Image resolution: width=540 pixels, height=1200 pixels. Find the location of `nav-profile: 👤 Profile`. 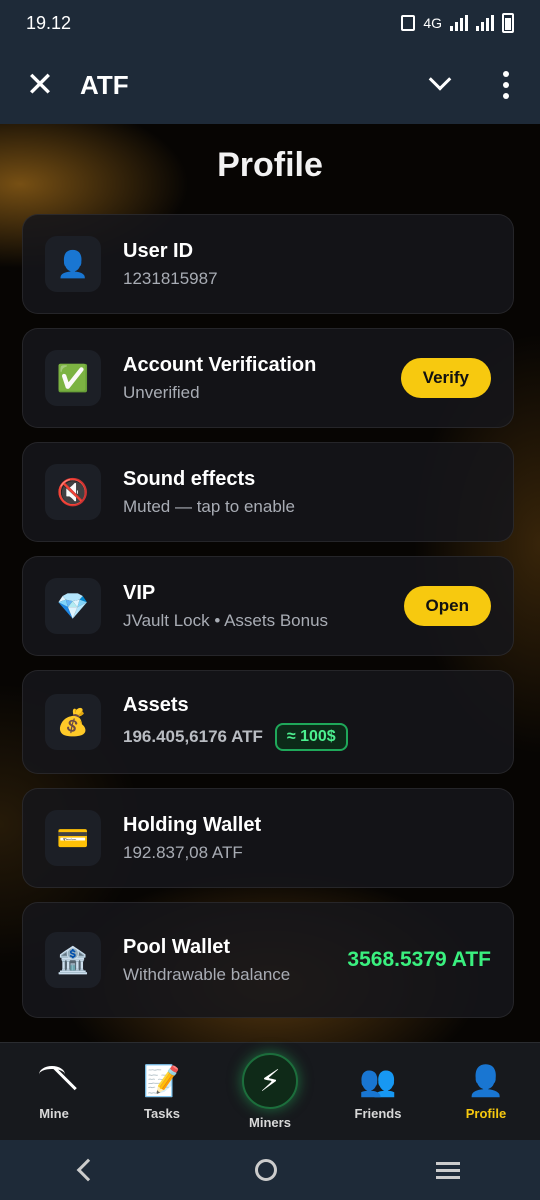

nav-profile: 👤 Profile is located at coordinates (486, 1091).